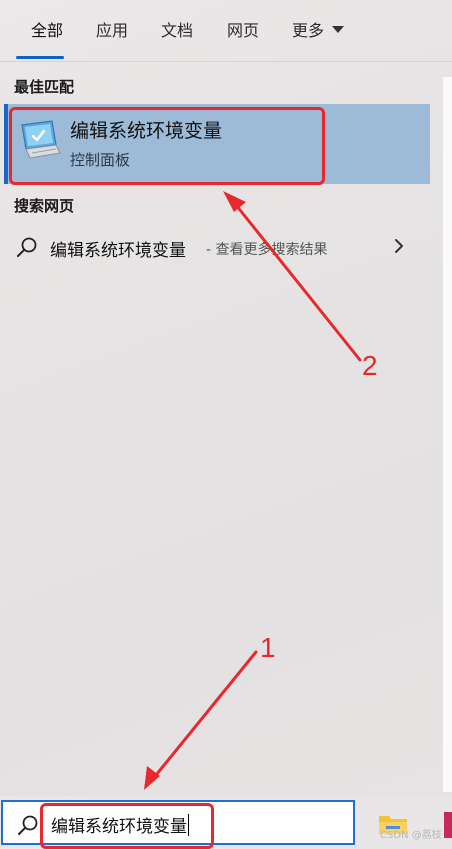 This screenshot has width=452, height=849. Describe the element at coordinates (28, 825) in the screenshot. I see `search-icon` at that location.